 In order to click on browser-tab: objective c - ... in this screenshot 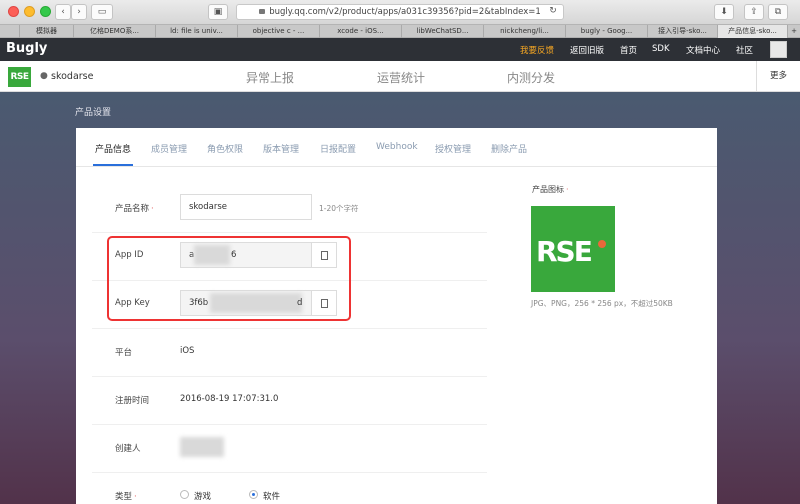, I will do `click(279, 31)`.